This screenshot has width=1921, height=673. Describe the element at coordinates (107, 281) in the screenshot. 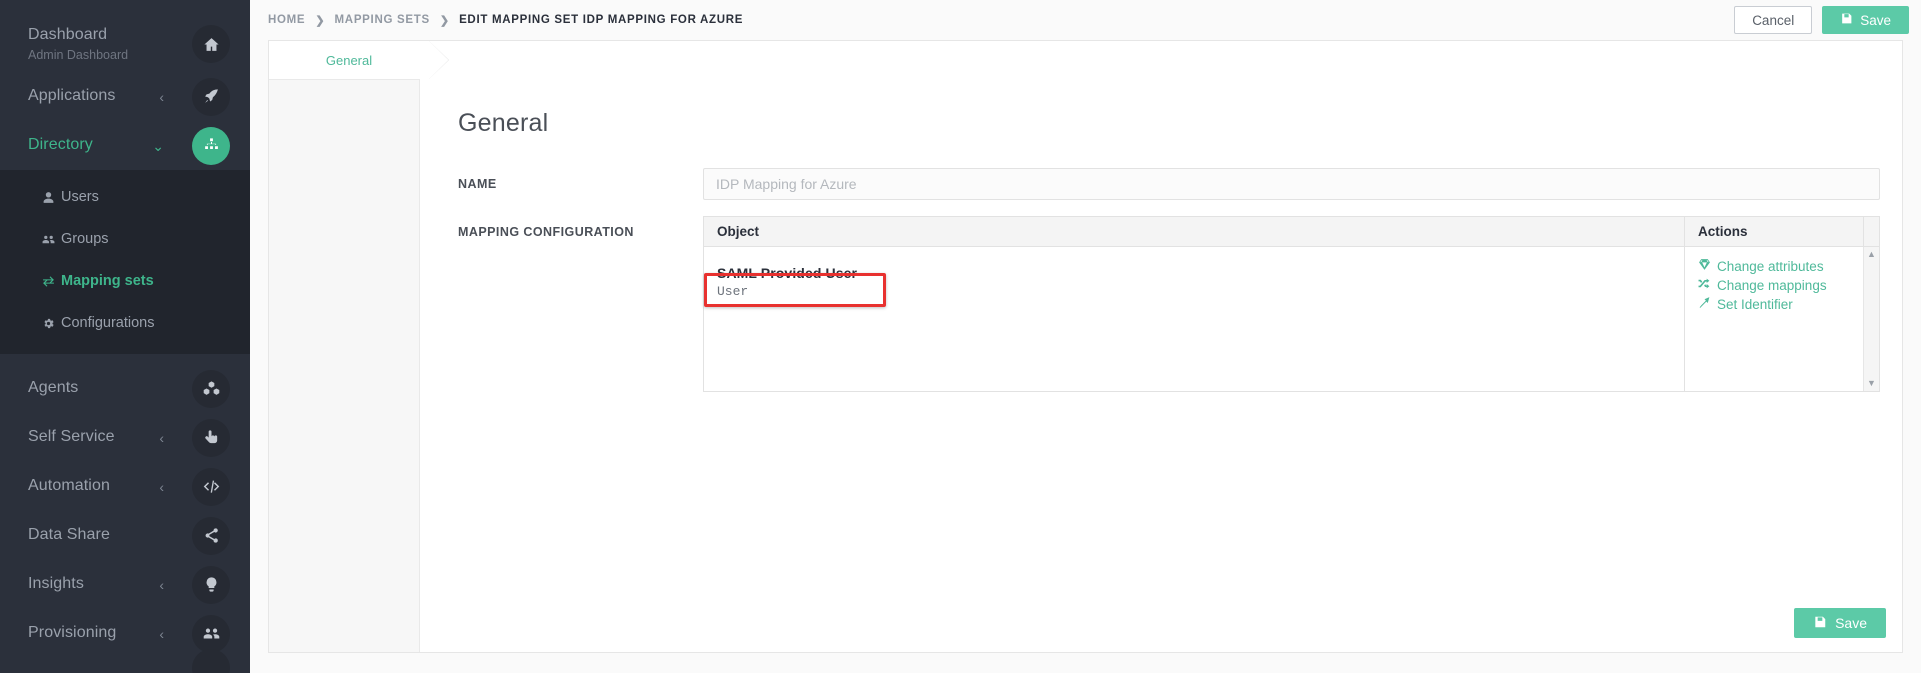

I see `sidebar-item-label: Mapping sets` at that location.